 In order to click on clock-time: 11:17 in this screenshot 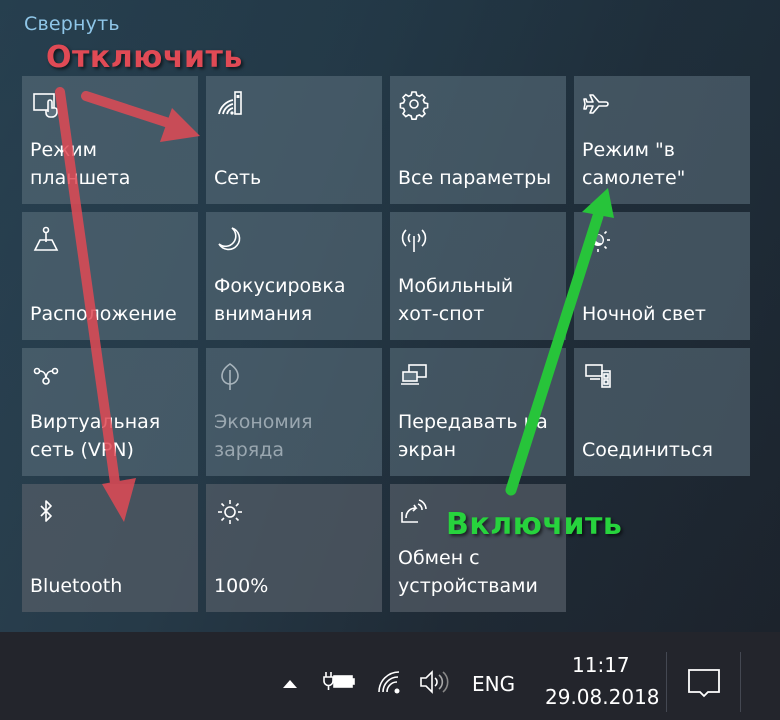, I will do `click(601, 665)`.